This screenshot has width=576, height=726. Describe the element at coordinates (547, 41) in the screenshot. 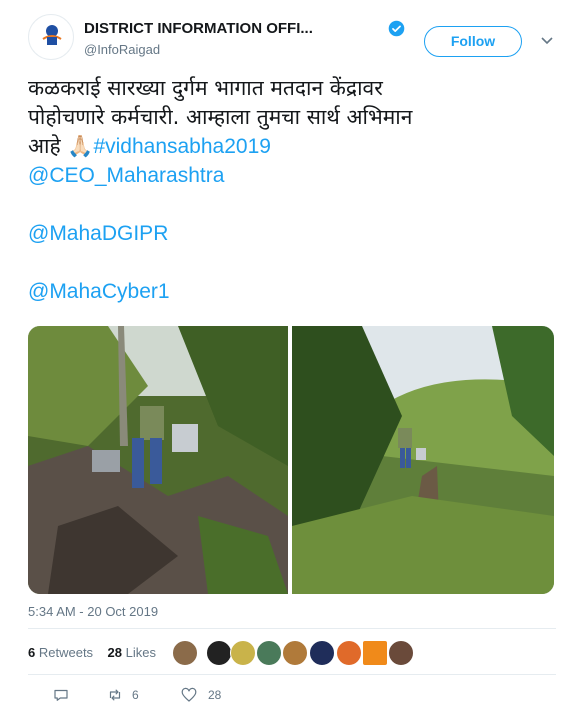

I see `chevron-down-icon` at that location.